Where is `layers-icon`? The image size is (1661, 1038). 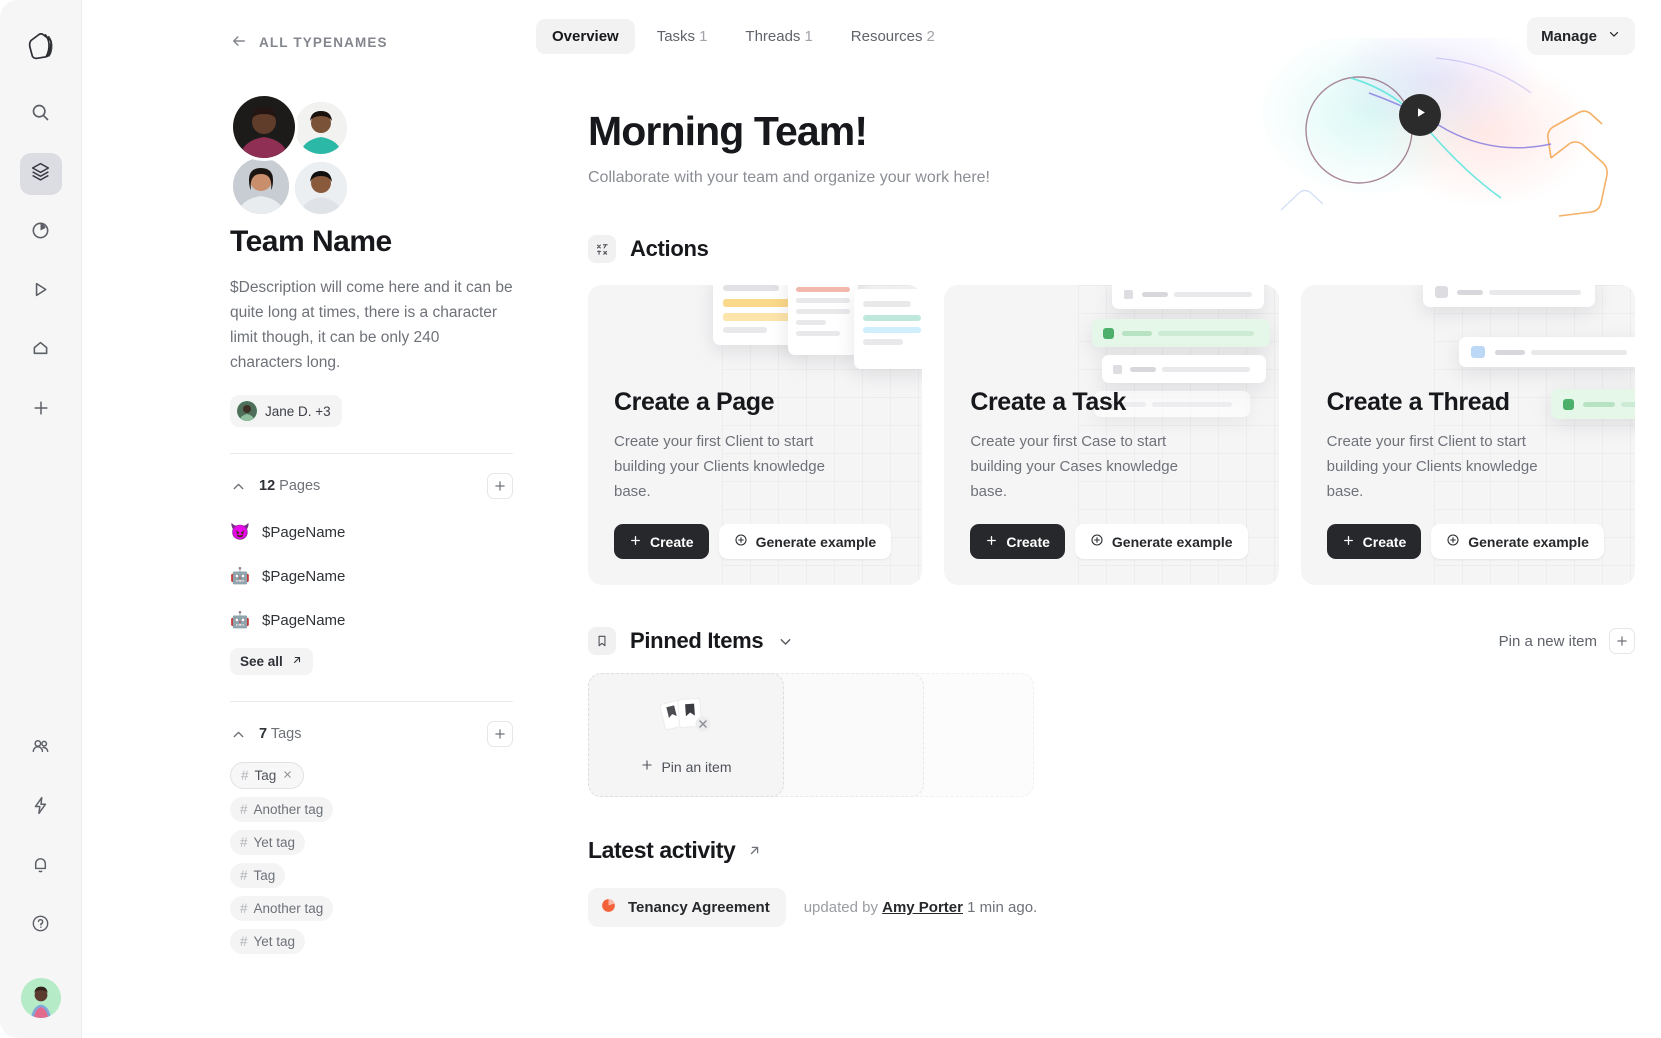
layers-icon is located at coordinates (40, 174).